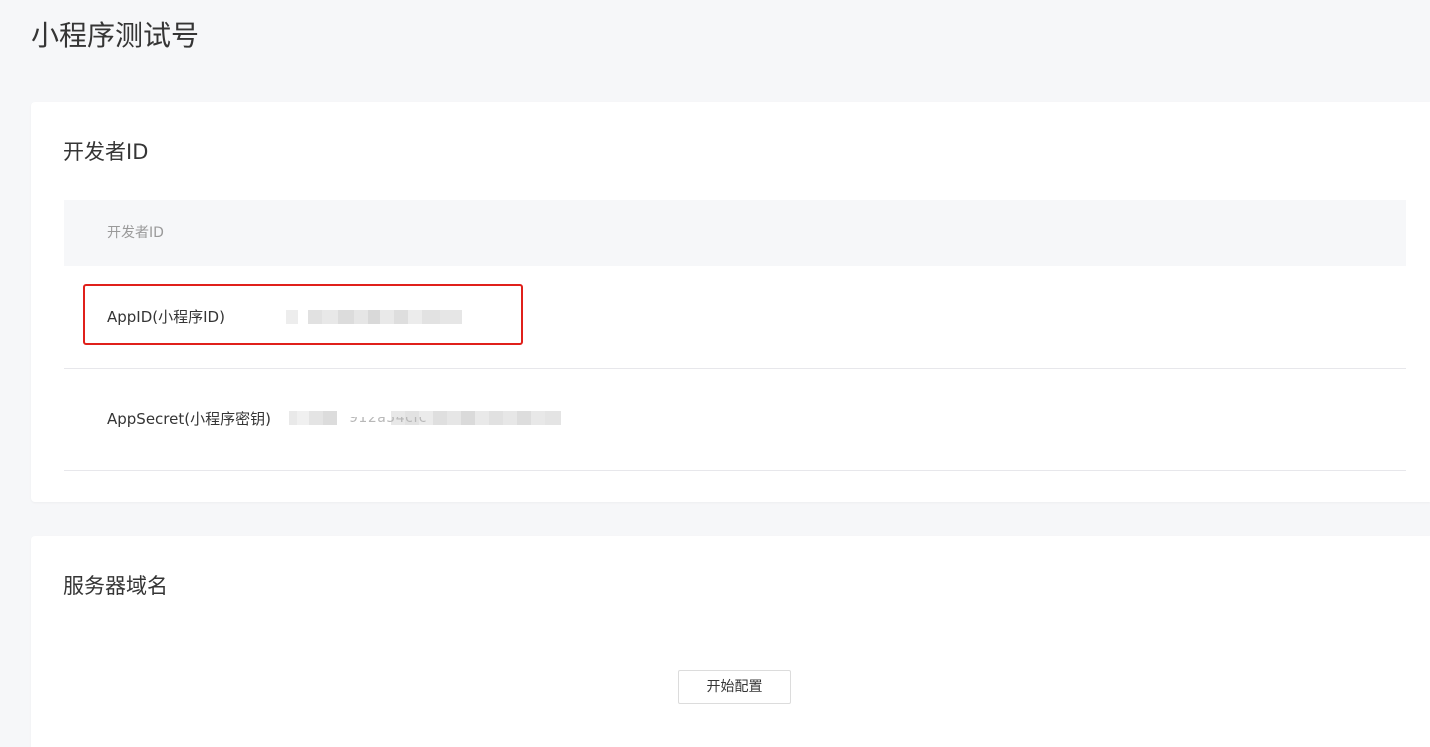  Describe the element at coordinates (135, 233) in the screenshot. I see `table-header-label: 开发者ID` at that location.